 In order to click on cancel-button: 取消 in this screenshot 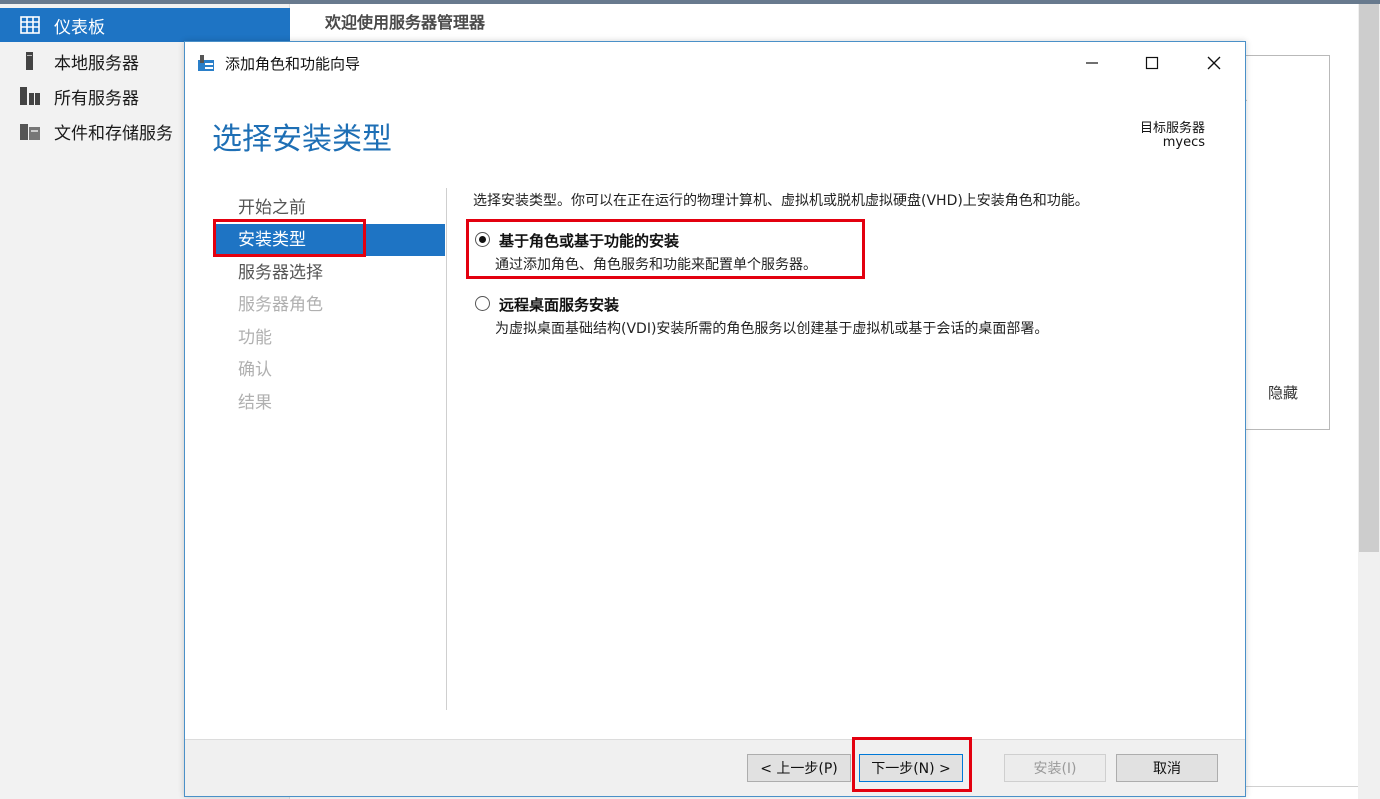, I will do `click(1167, 768)`.